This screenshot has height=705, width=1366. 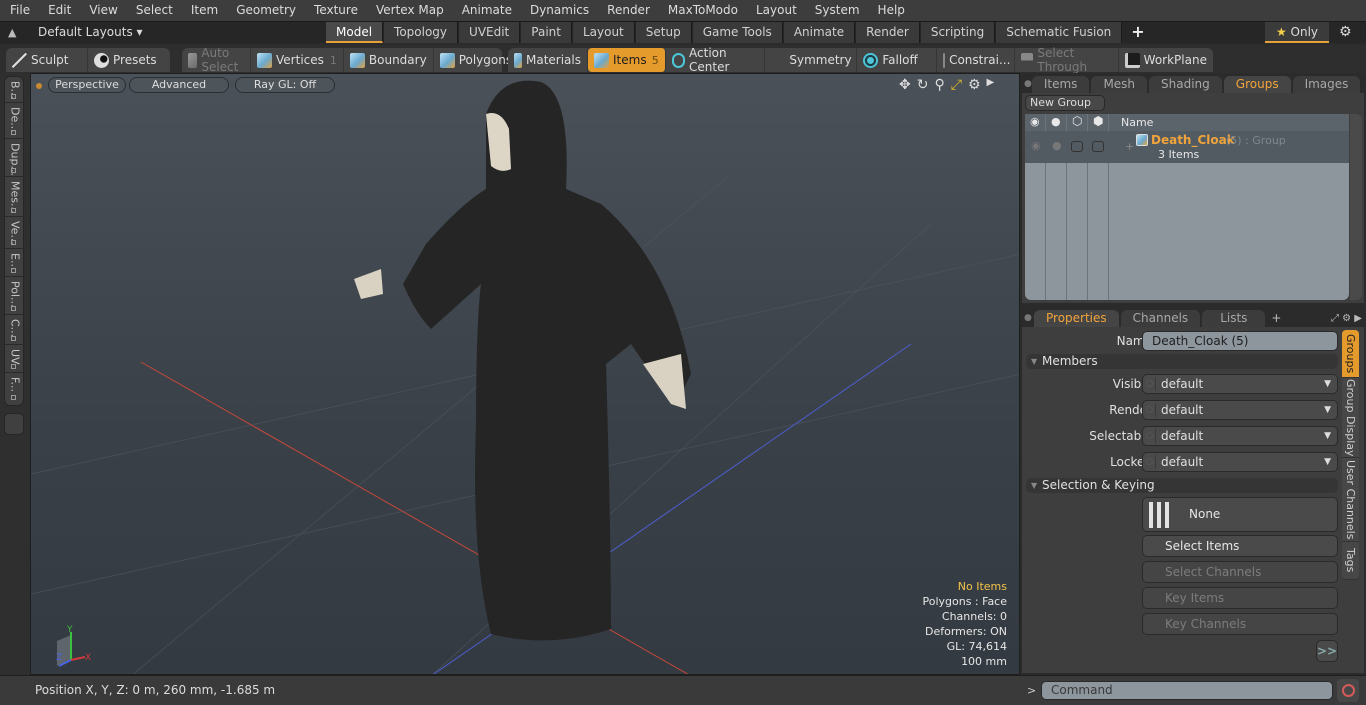 What do you see at coordinates (179, 85) in the screenshot?
I see `shading-advanced-button: Advanced` at bounding box center [179, 85].